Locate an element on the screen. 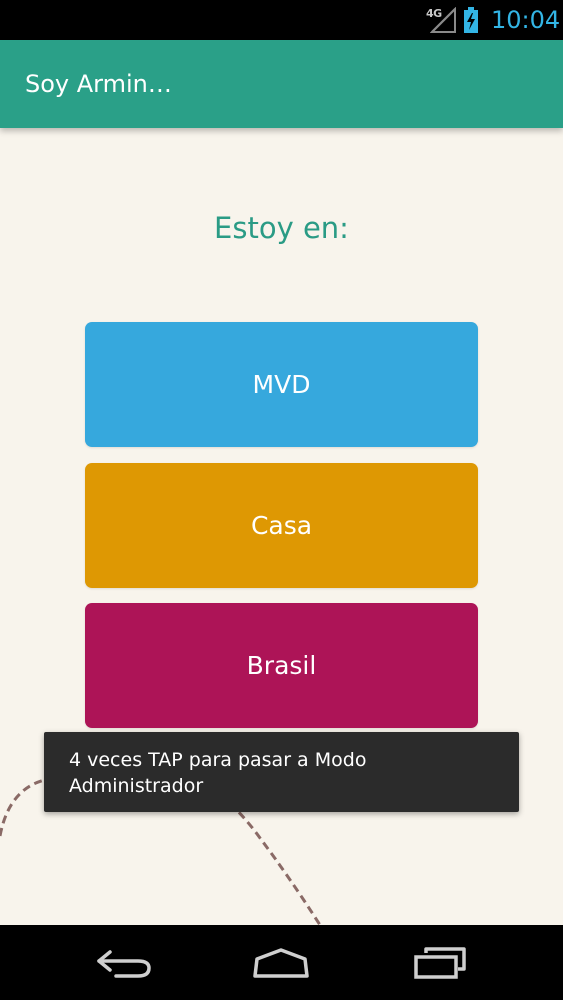 The width and height of the screenshot is (563, 1000). status-bar: 4G 10:04 is located at coordinates (281, 20).